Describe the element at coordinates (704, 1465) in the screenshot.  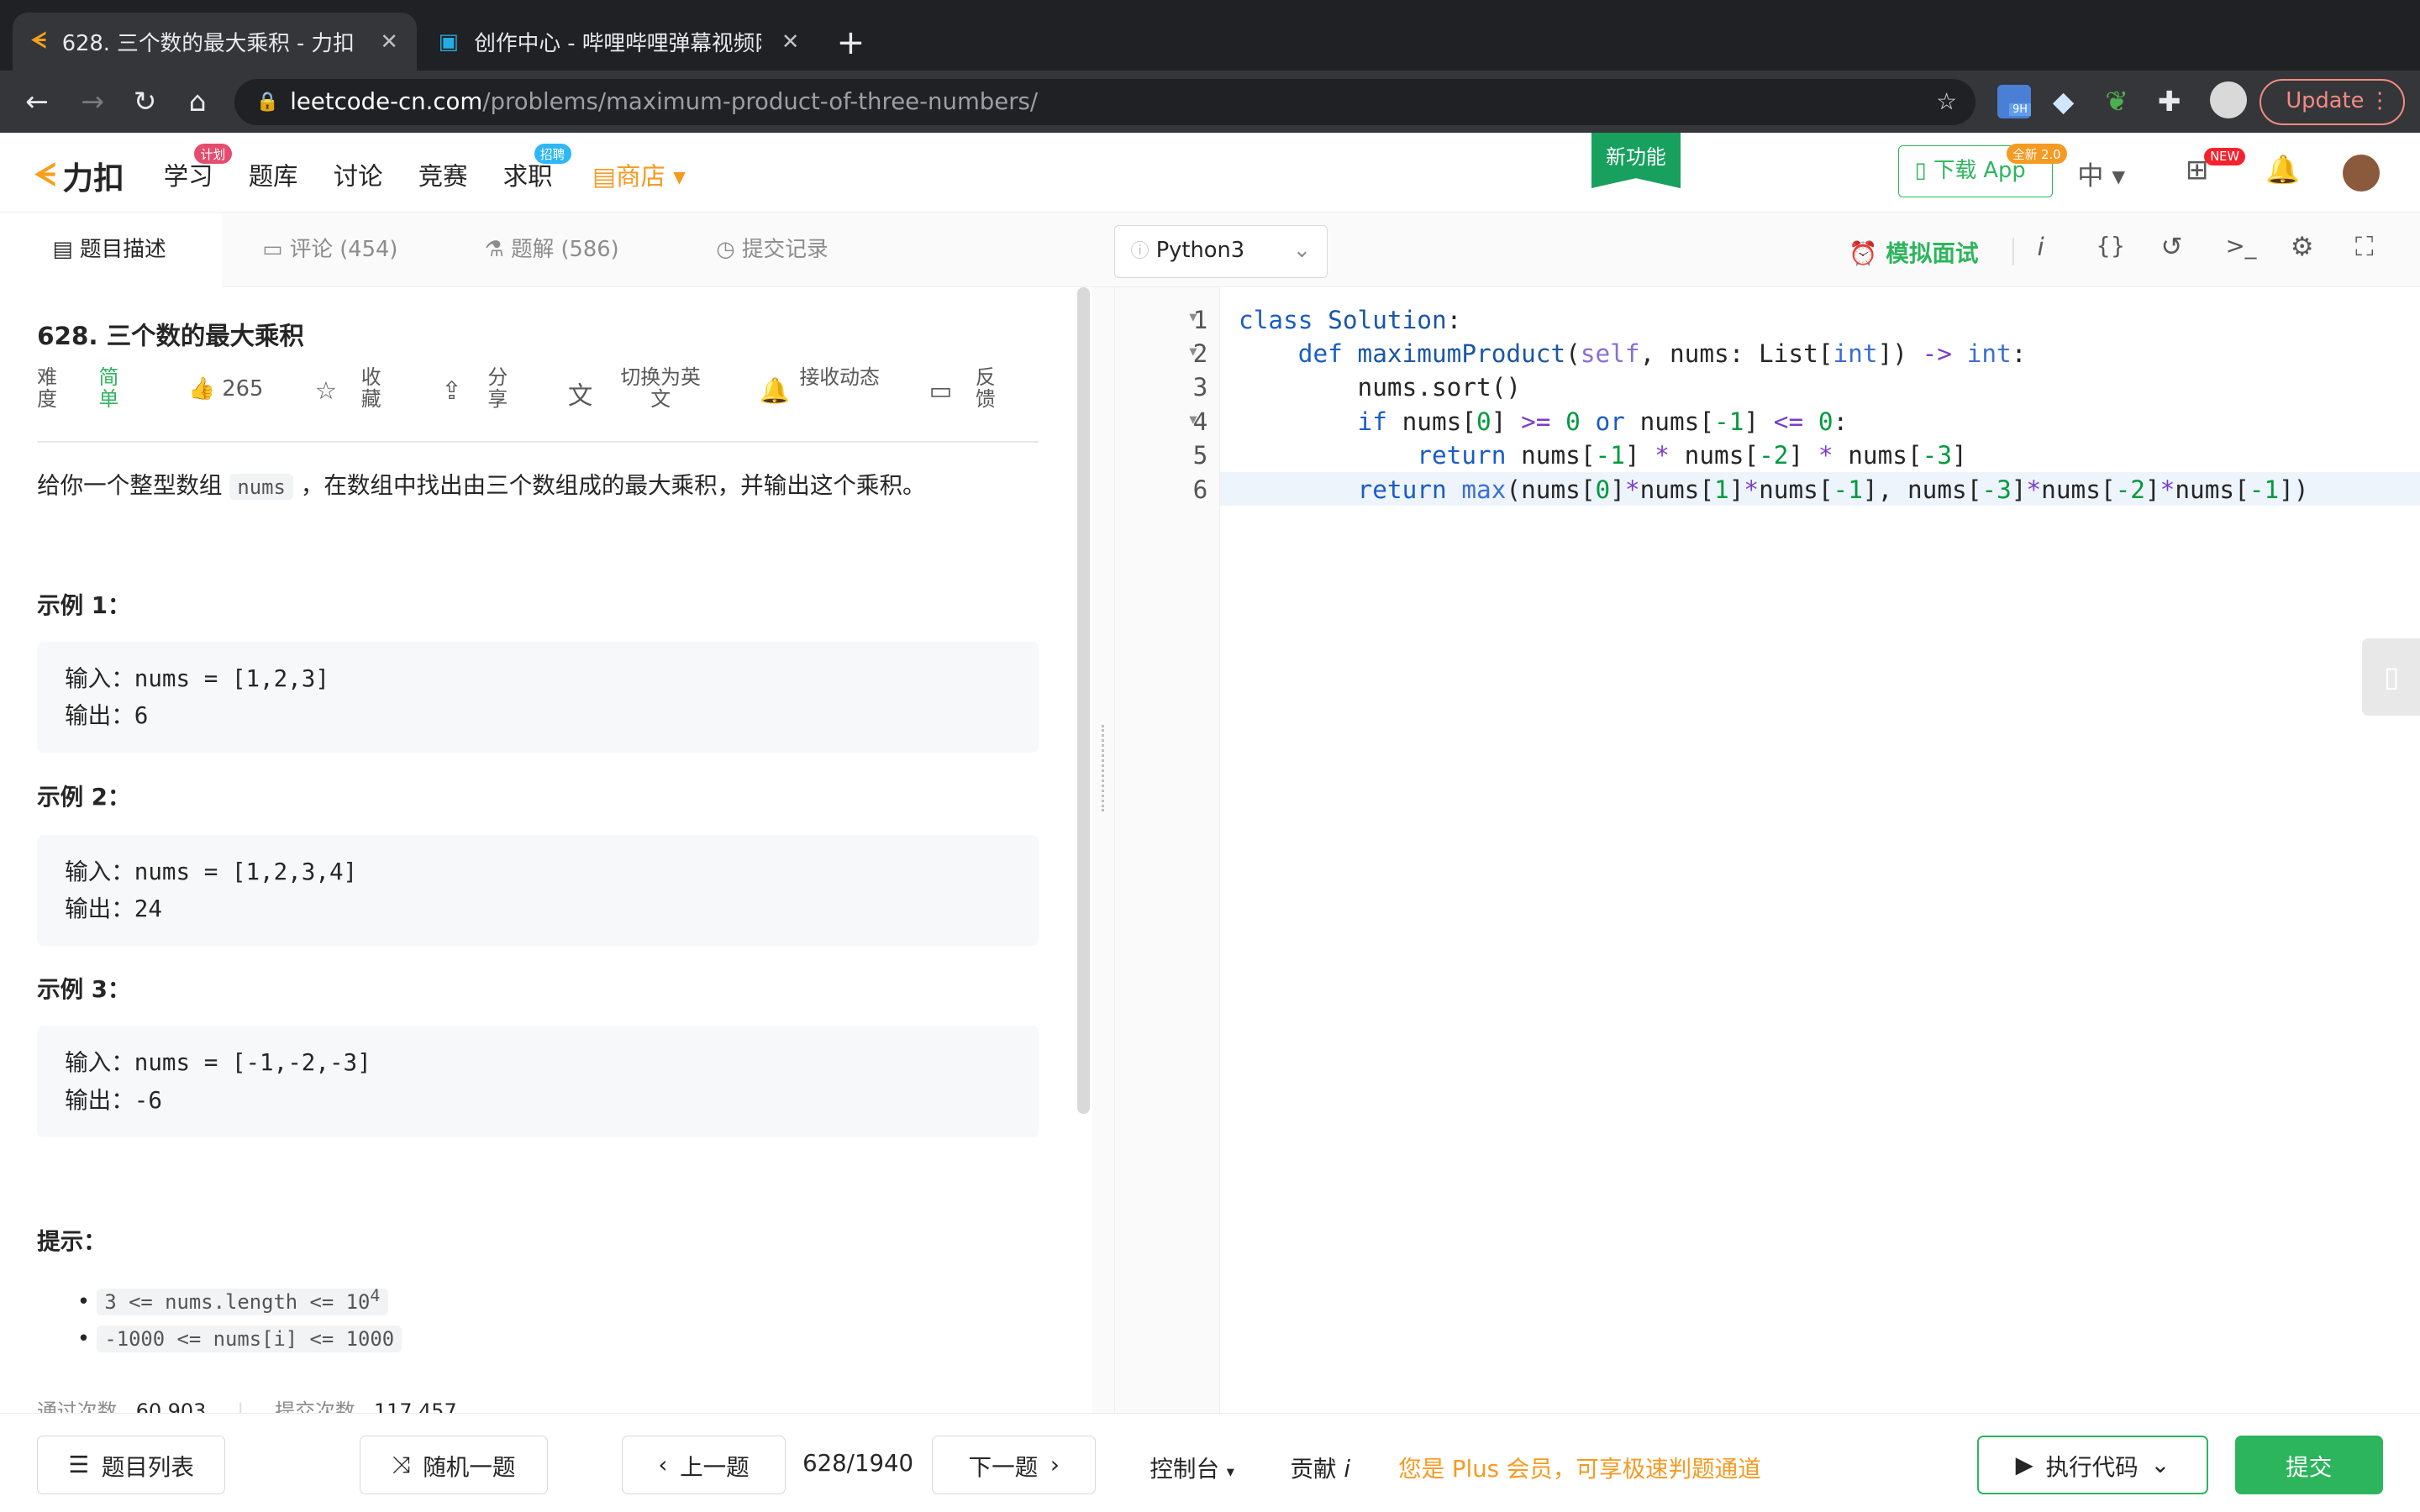
I see `prev-problem-button: ‹ 上一题` at that location.